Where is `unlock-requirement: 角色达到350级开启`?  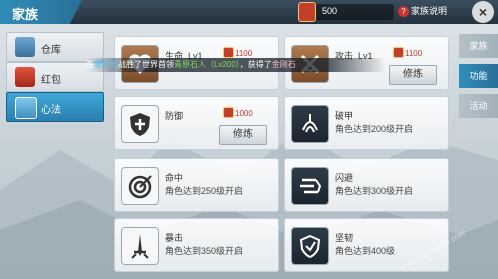 unlock-requirement: 角色达到350级开启 is located at coordinates (204, 251).